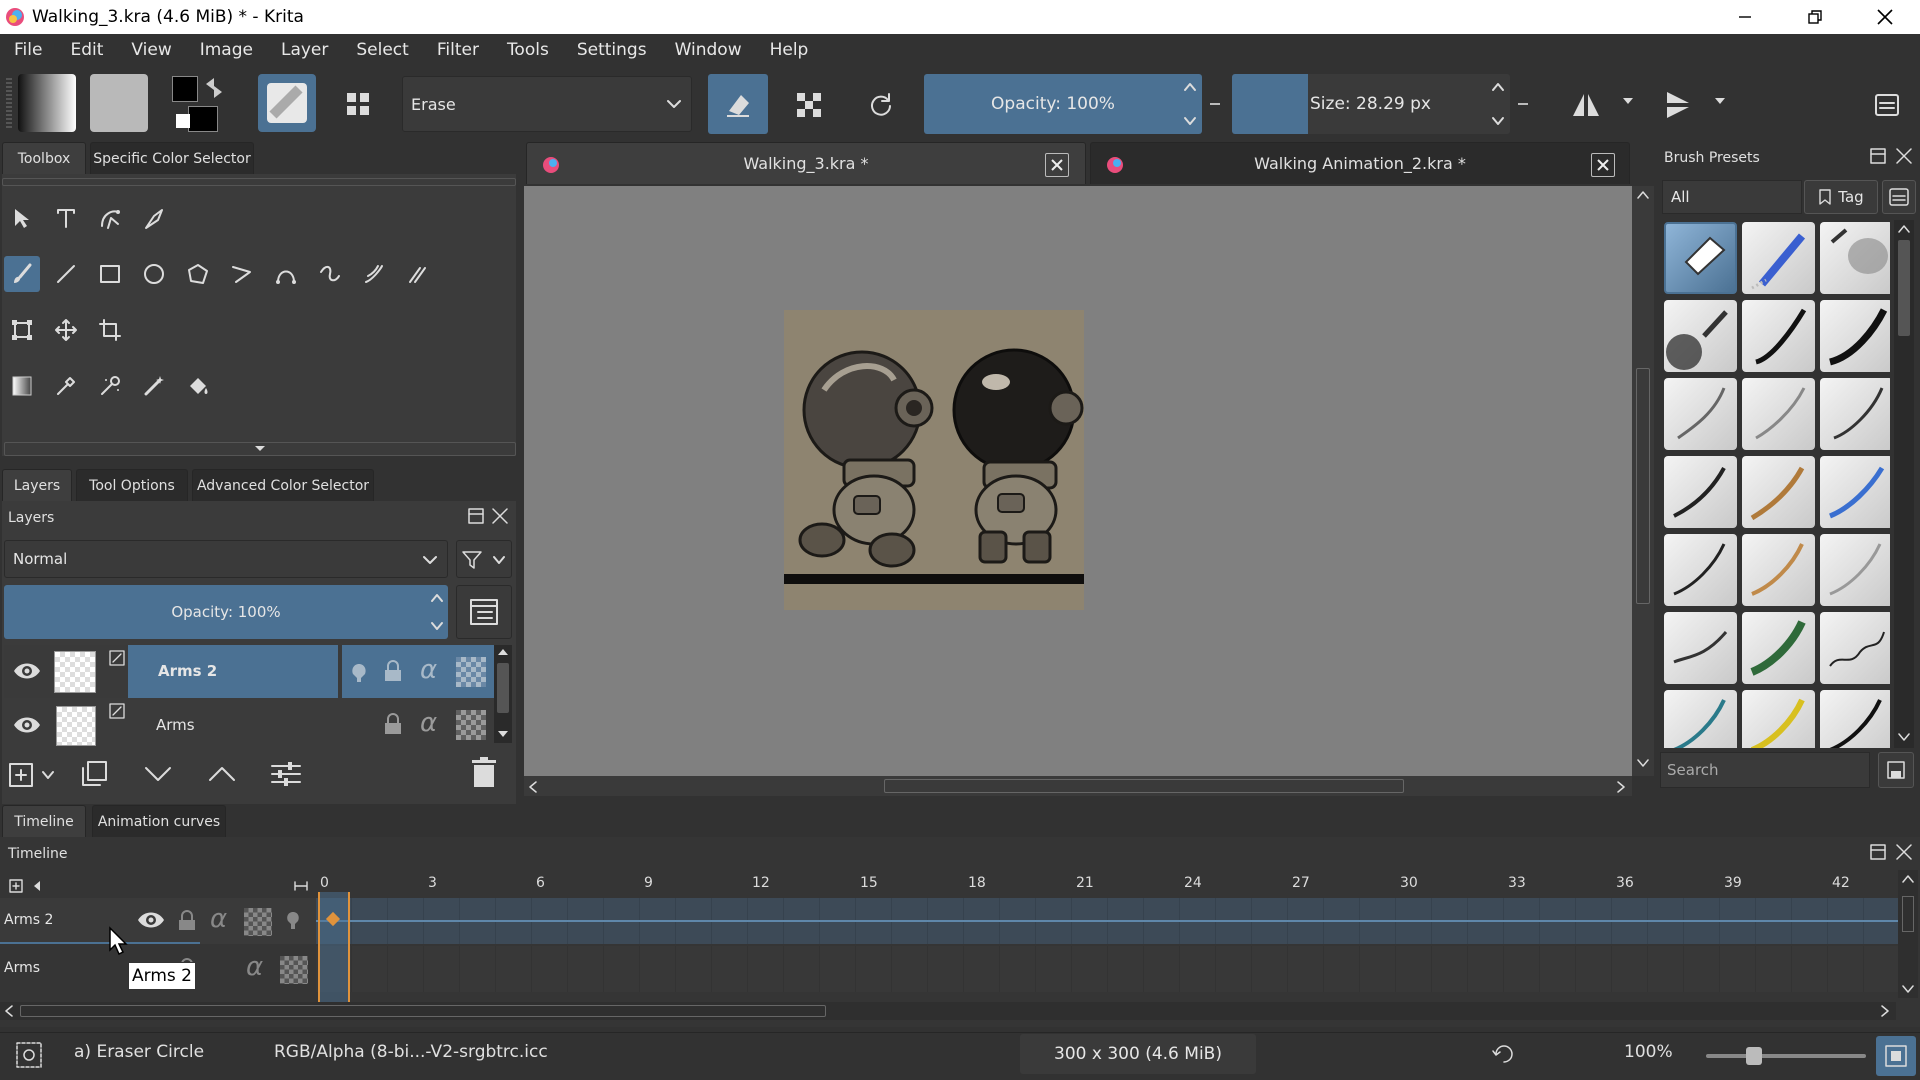 Image resolution: width=1920 pixels, height=1080 pixels. Describe the element at coordinates (1887, 105) in the screenshot. I see `toolbar-menu-button` at that location.